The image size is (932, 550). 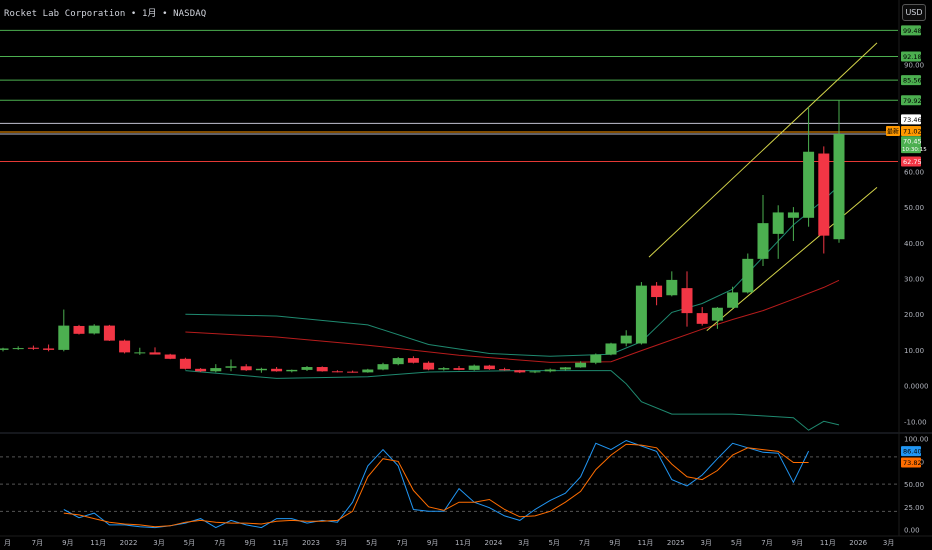 What do you see at coordinates (512, 321) in the screenshot?
I see `bb-basis-line` at bounding box center [512, 321].